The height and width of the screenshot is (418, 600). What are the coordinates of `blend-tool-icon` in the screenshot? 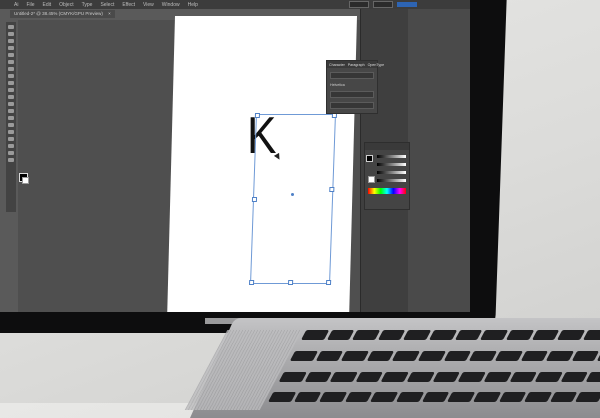 It's located at (11, 118).